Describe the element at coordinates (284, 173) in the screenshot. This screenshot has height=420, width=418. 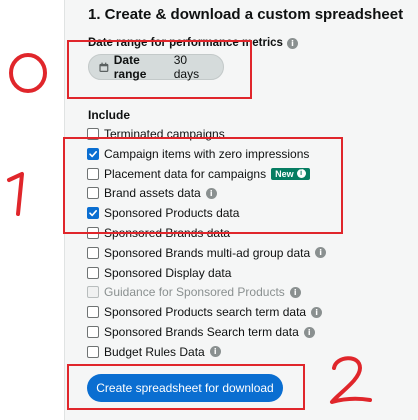
I see `new-badge-label: New` at that location.